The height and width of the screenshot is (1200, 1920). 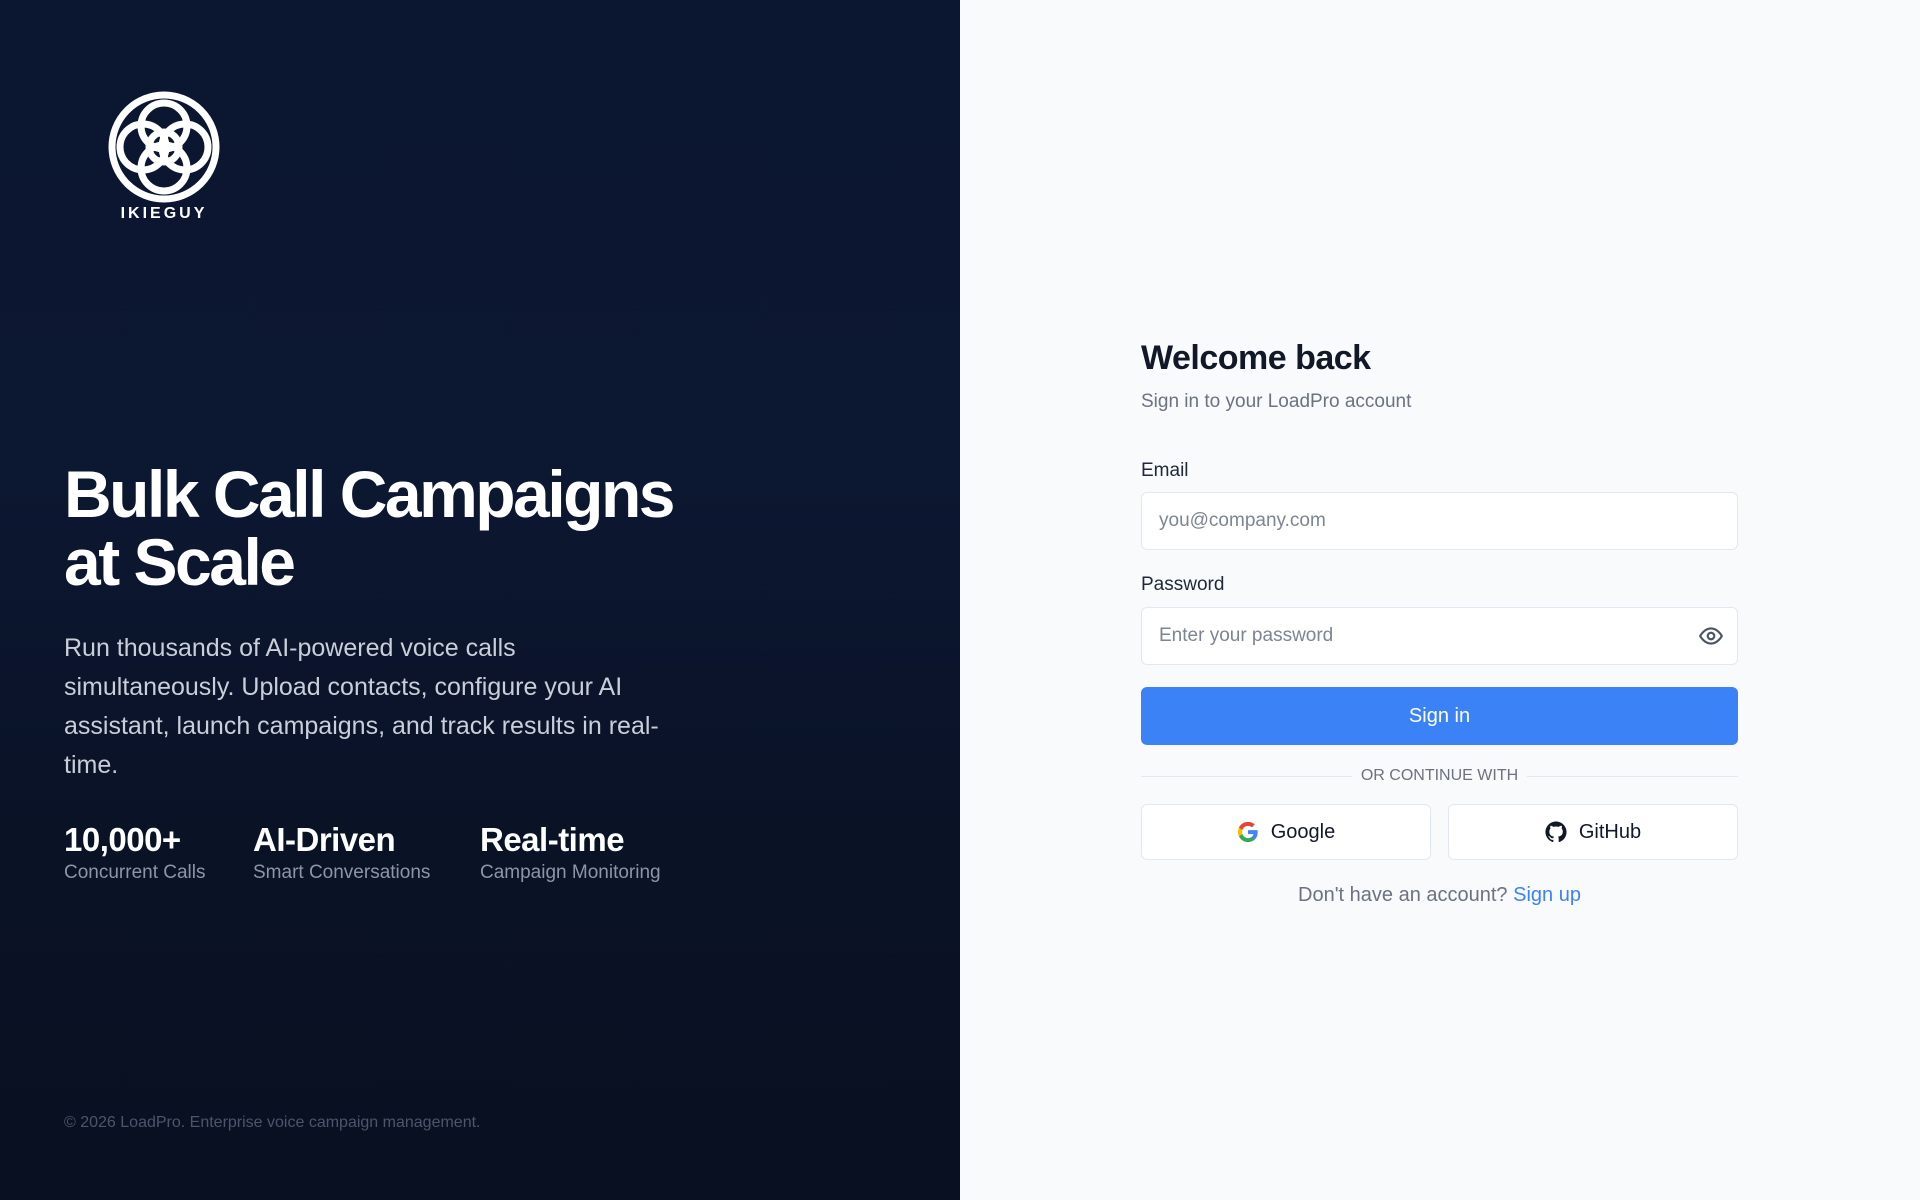 What do you see at coordinates (1547, 895) in the screenshot?
I see `sign-up-link: Sign up` at bounding box center [1547, 895].